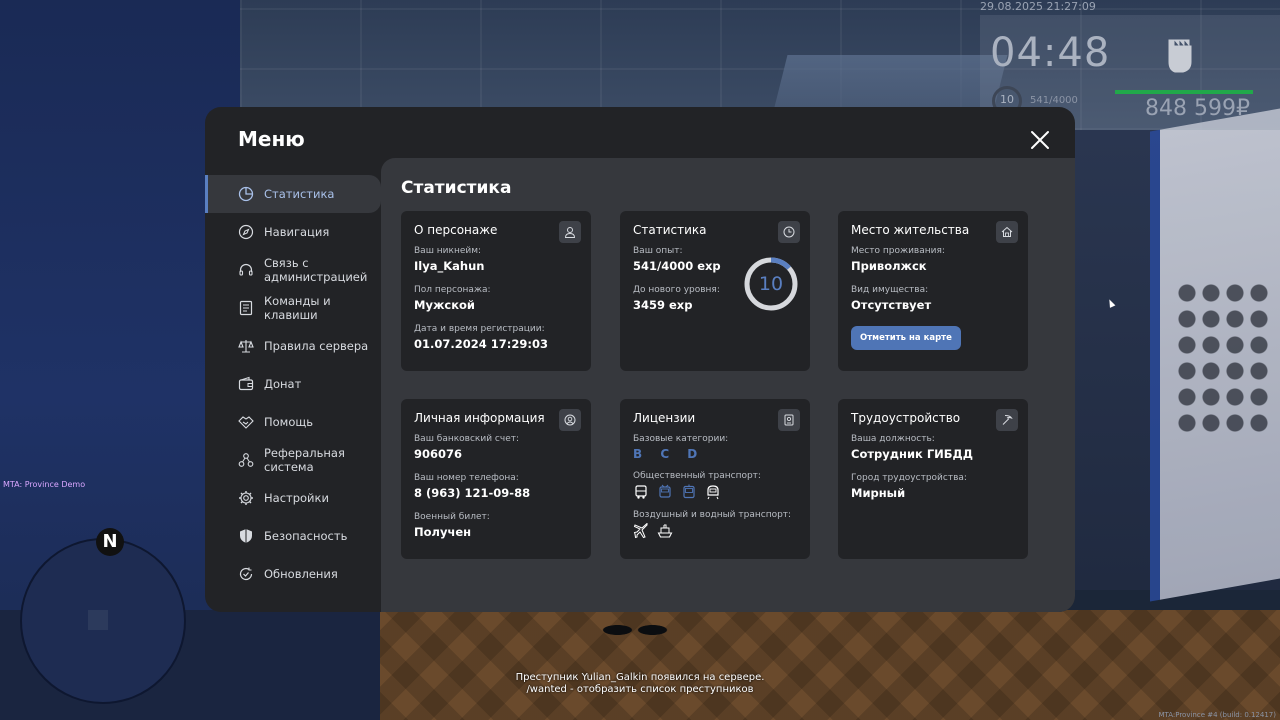 The image size is (1280, 720). What do you see at coordinates (641, 492) in the screenshot?
I see `bus-icon` at bounding box center [641, 492].